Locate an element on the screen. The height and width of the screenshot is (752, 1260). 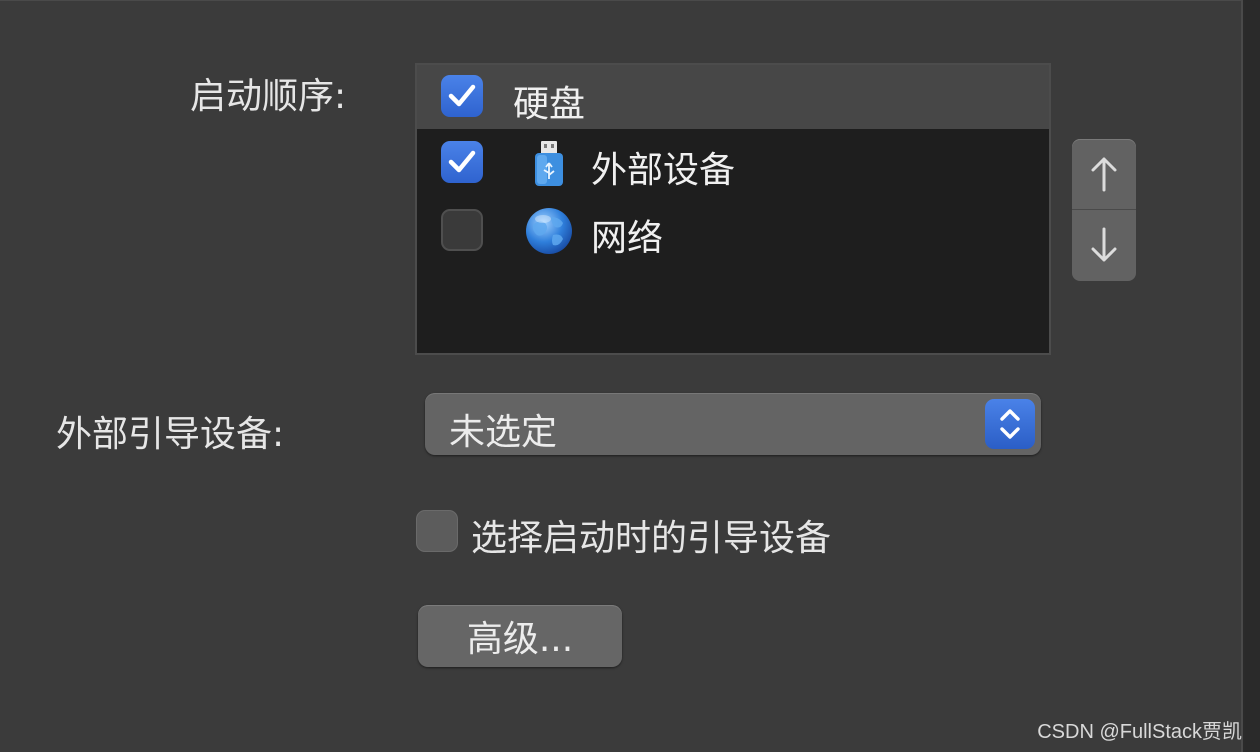
arrow-up-icon is located at coordinates (1104, 174).